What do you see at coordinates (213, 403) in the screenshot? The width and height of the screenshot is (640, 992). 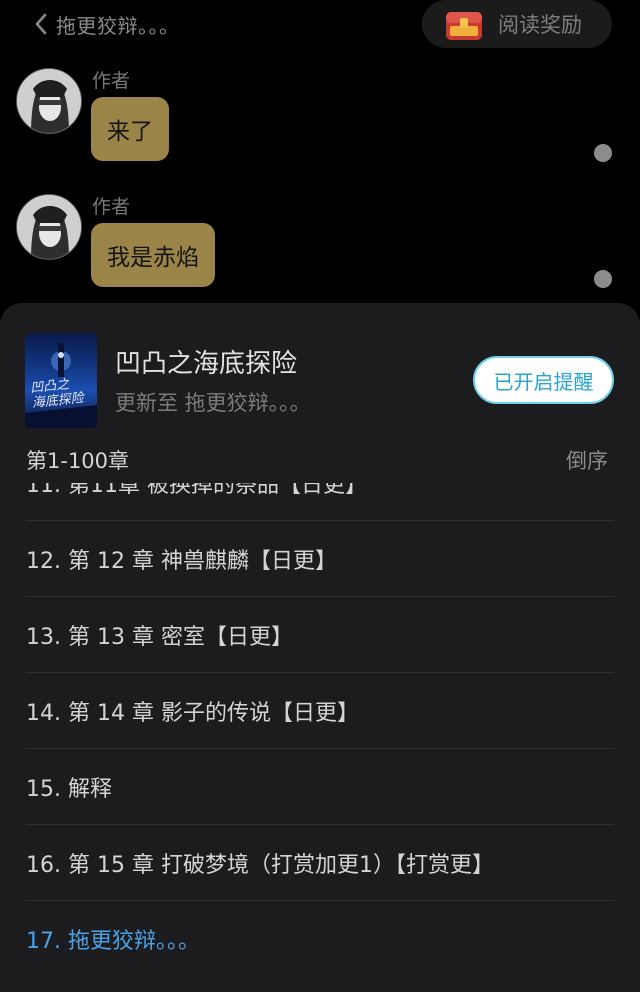 I see `book-update-status: 更新至 拖更狡辩。。。` at bounding box center [213, 403].